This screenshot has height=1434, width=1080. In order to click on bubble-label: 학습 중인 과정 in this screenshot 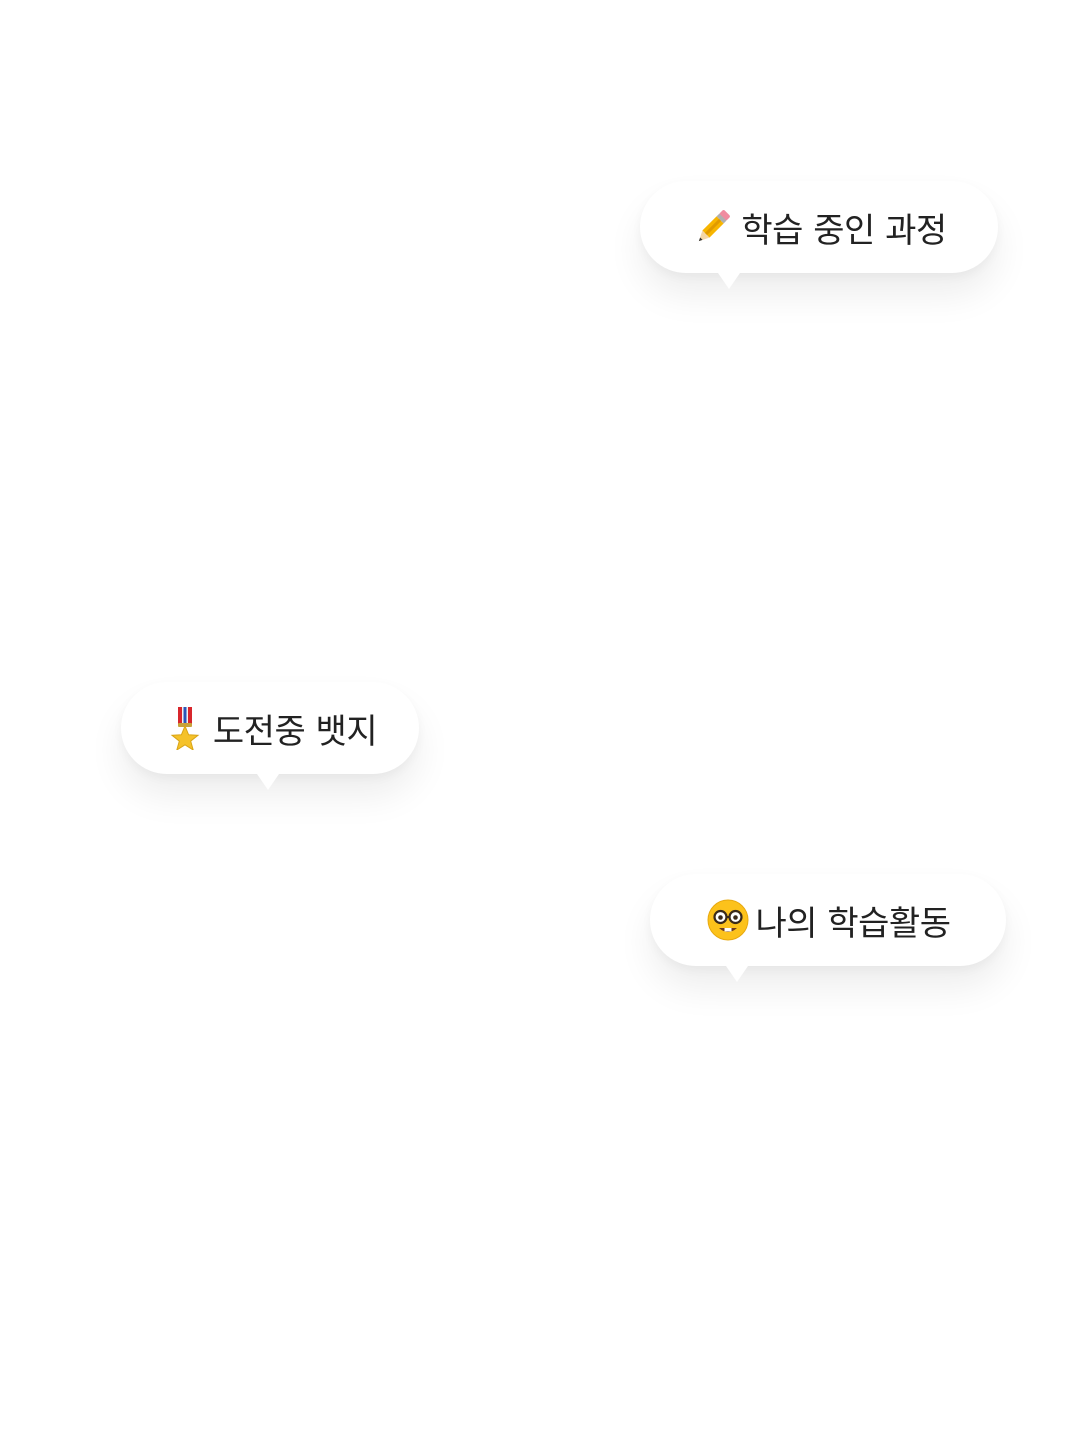, I will do `click(844, 230)`.